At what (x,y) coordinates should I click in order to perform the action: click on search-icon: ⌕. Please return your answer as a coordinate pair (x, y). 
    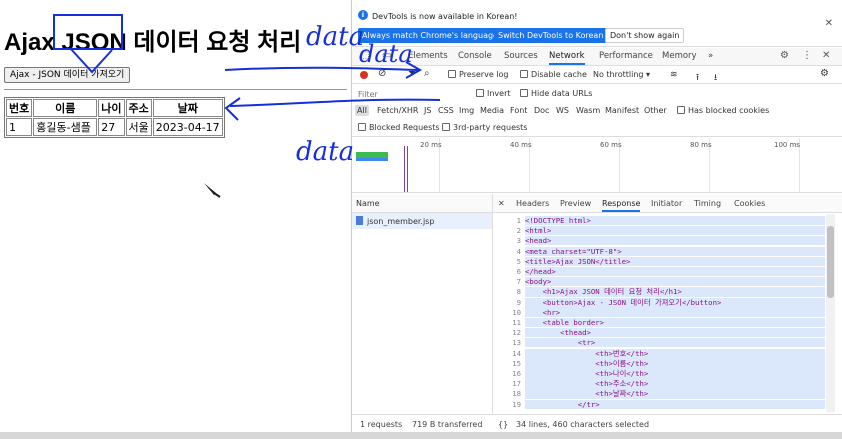
    Looking at the image, I should click on (427, 73).